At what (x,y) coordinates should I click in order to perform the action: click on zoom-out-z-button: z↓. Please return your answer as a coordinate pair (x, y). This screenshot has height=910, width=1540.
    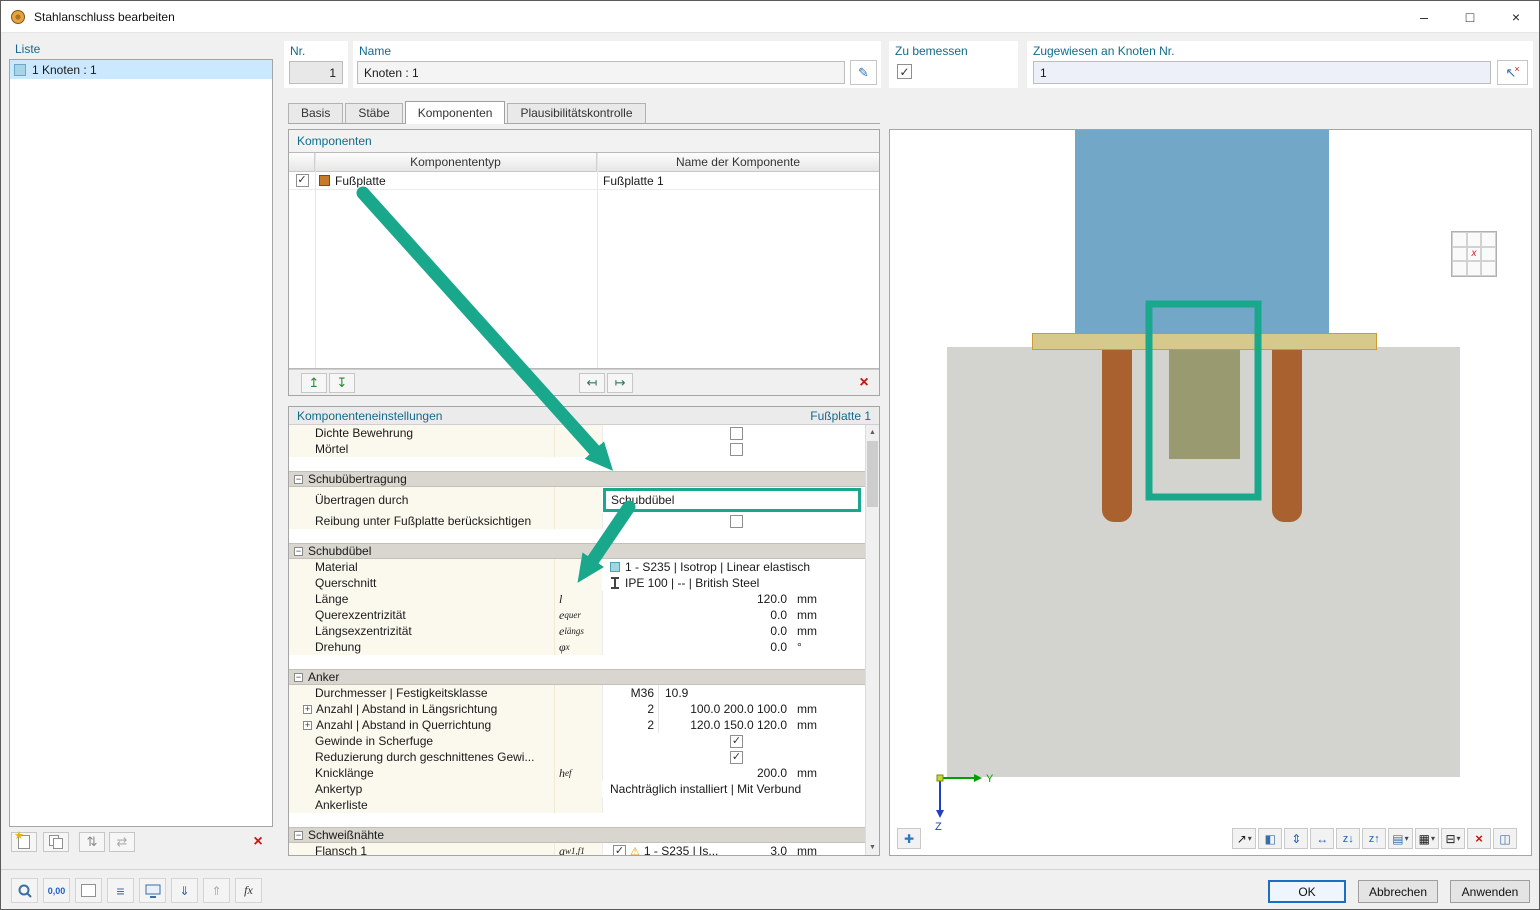
    Looking at the image, I should click on (1348, 838).